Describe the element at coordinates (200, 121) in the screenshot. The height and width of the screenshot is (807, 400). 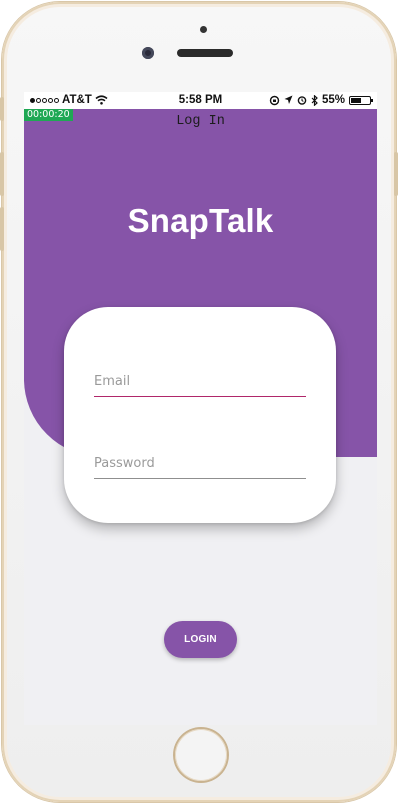
I see `page-title: Log In` at that location.